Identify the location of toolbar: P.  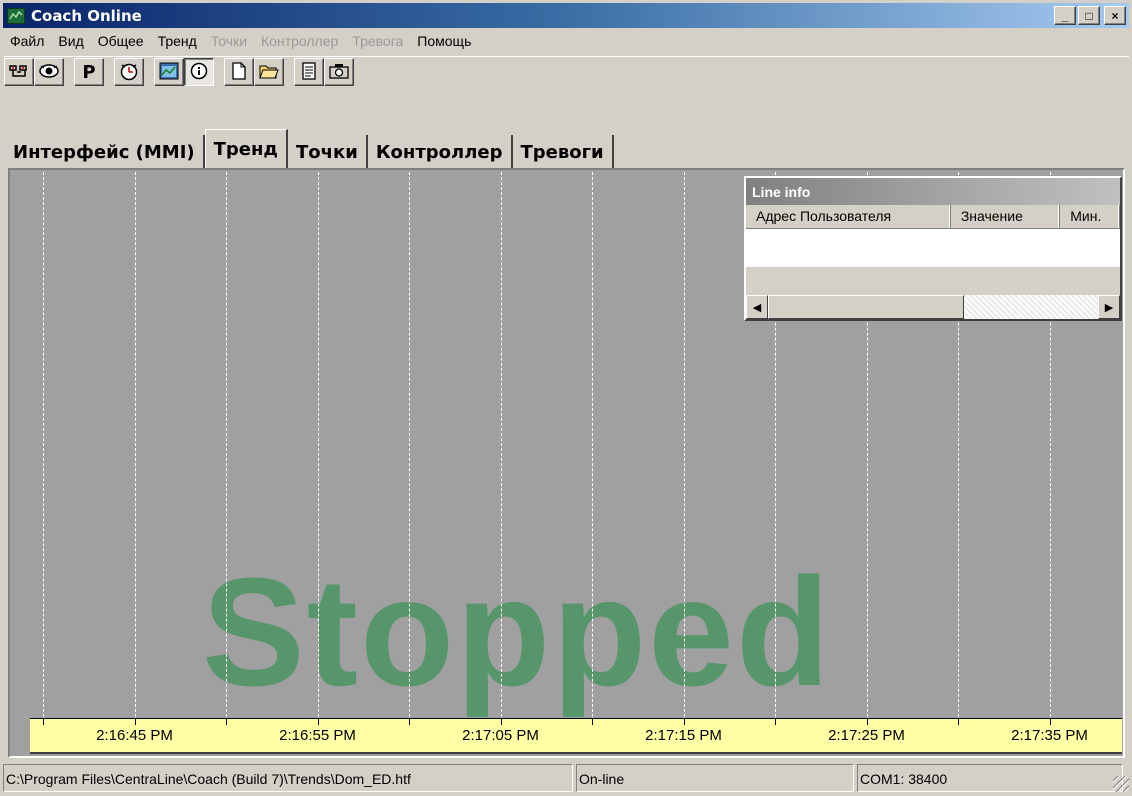
(566, 88).